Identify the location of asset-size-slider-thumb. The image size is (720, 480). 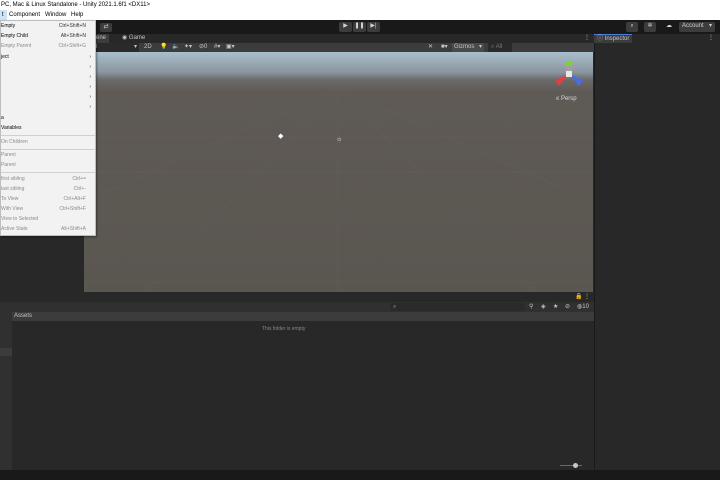
(575, 465).